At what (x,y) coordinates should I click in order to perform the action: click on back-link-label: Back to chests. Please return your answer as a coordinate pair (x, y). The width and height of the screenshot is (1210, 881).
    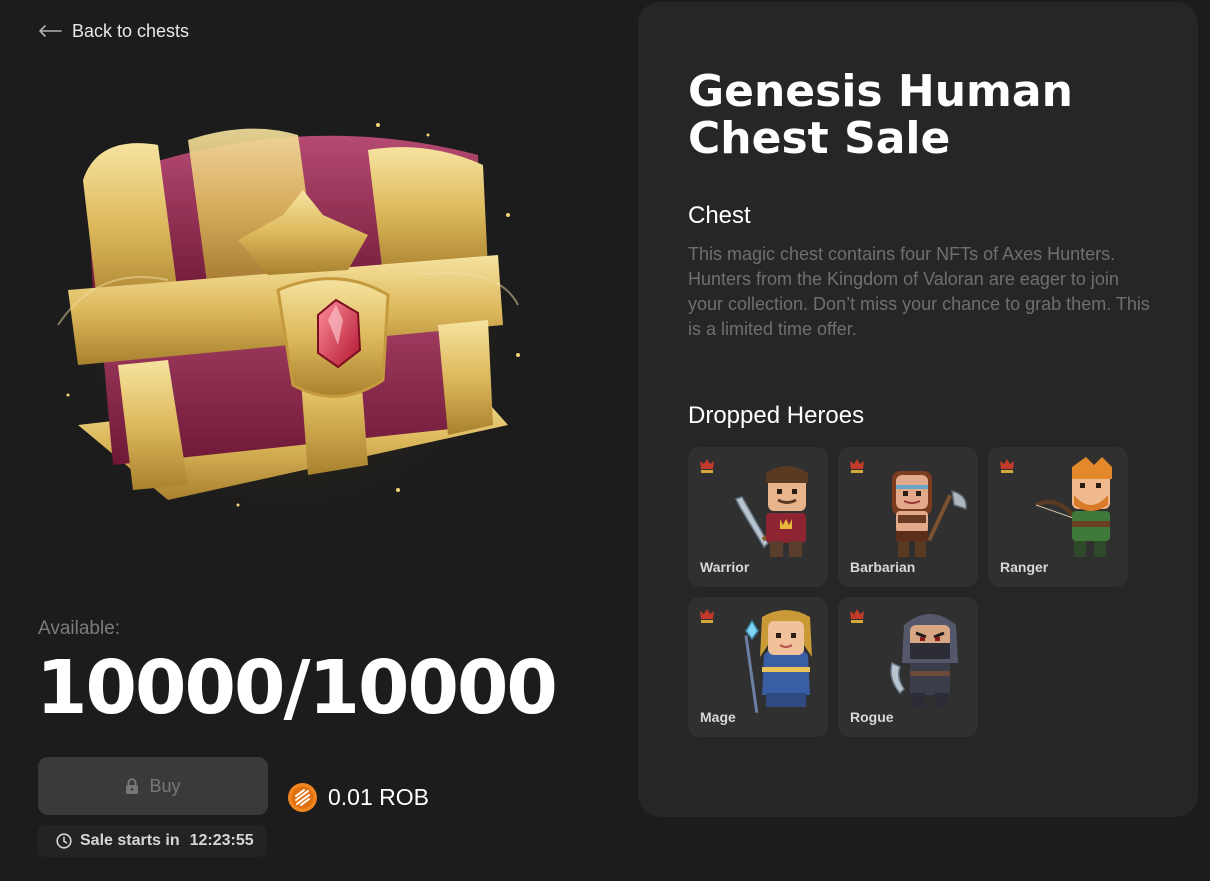
    Looking at the image, I should click on (131, 30).